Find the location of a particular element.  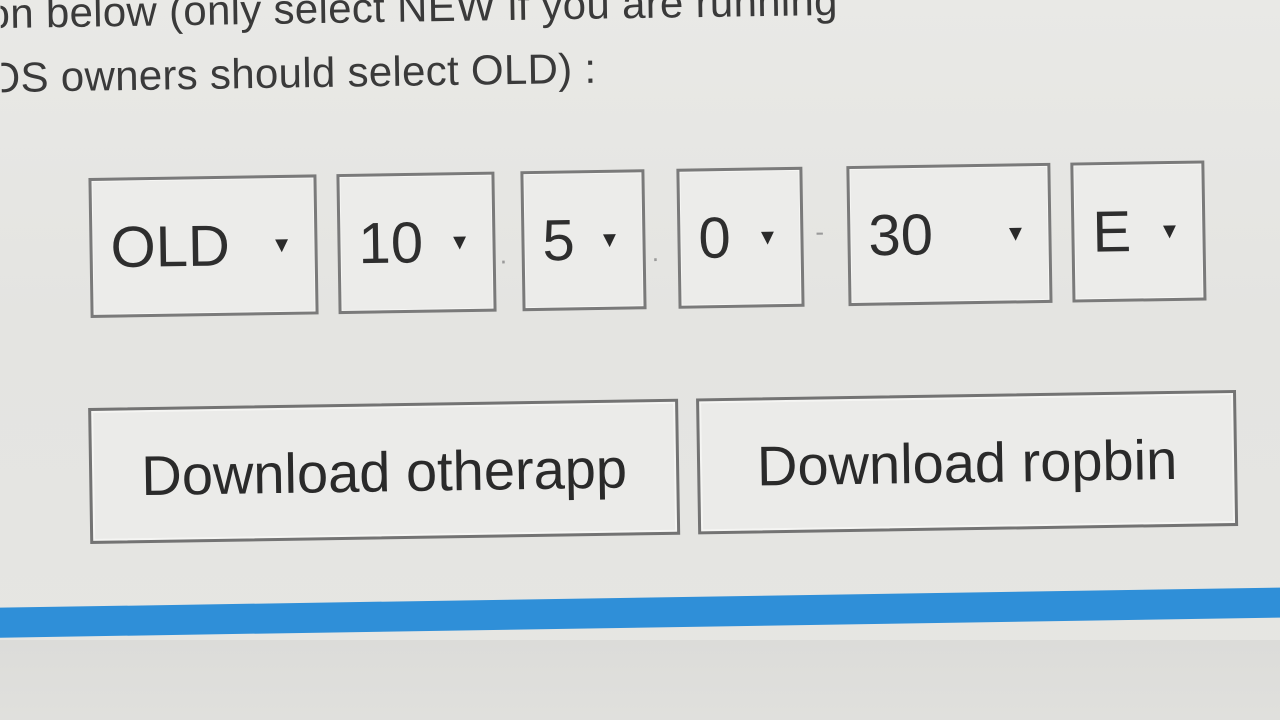

lower-area is located at coordinates (640, 680).